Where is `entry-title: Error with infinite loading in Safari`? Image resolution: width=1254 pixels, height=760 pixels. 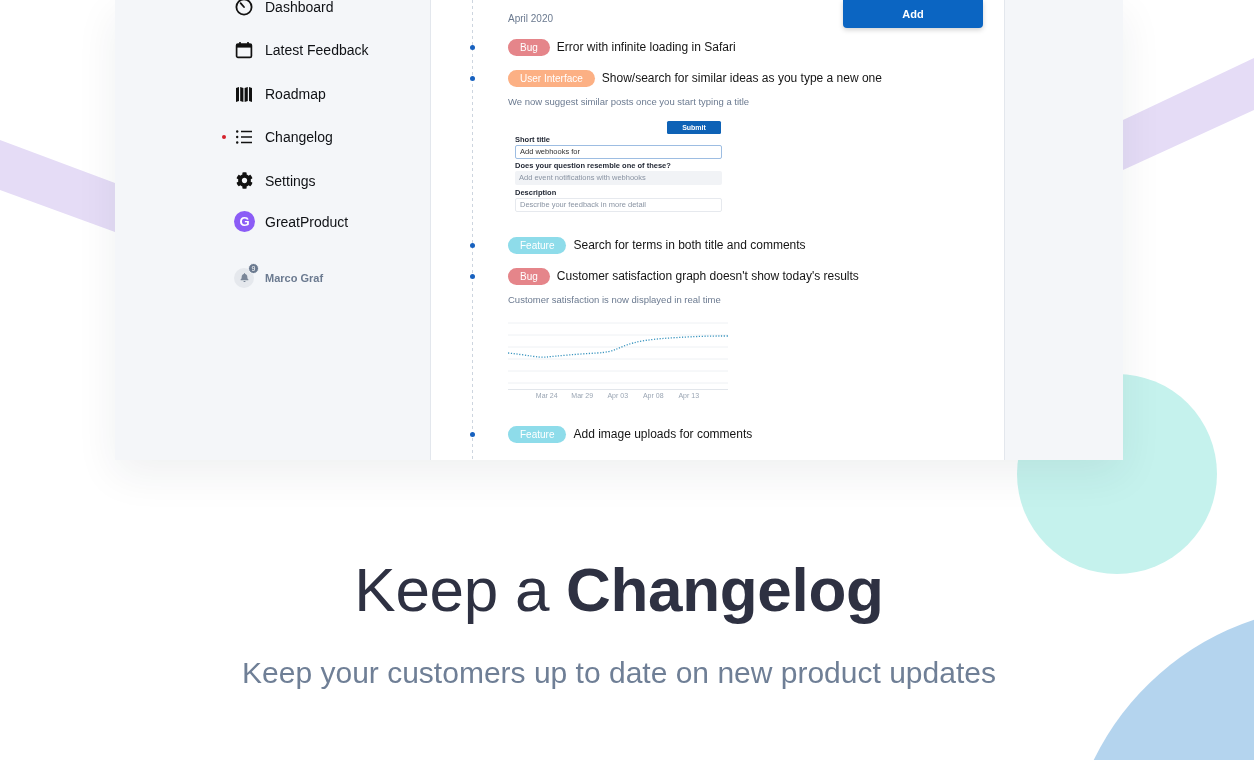 entry-title: Error with infinite loading in Safari is located at coordinates (646, 47).